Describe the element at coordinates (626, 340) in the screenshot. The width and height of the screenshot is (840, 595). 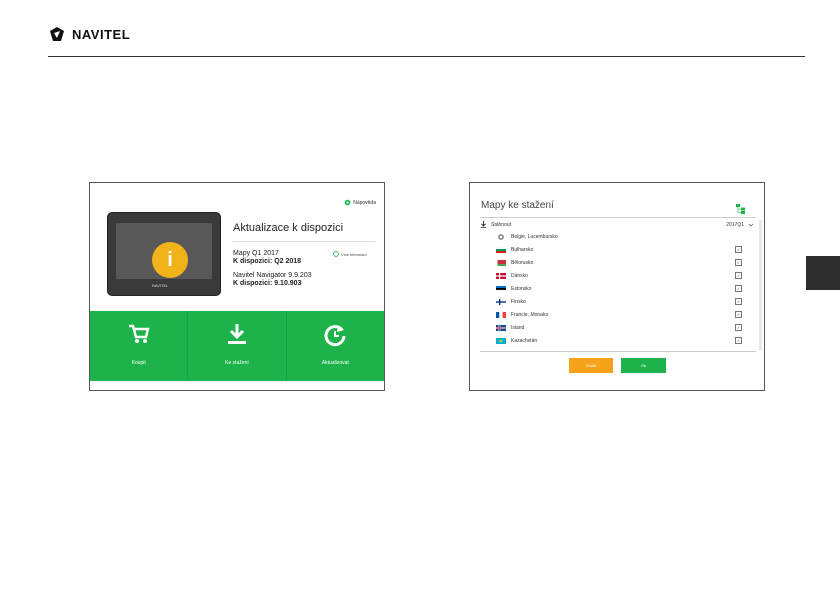
I see `list-item: Kazachstán ✓` at that location.